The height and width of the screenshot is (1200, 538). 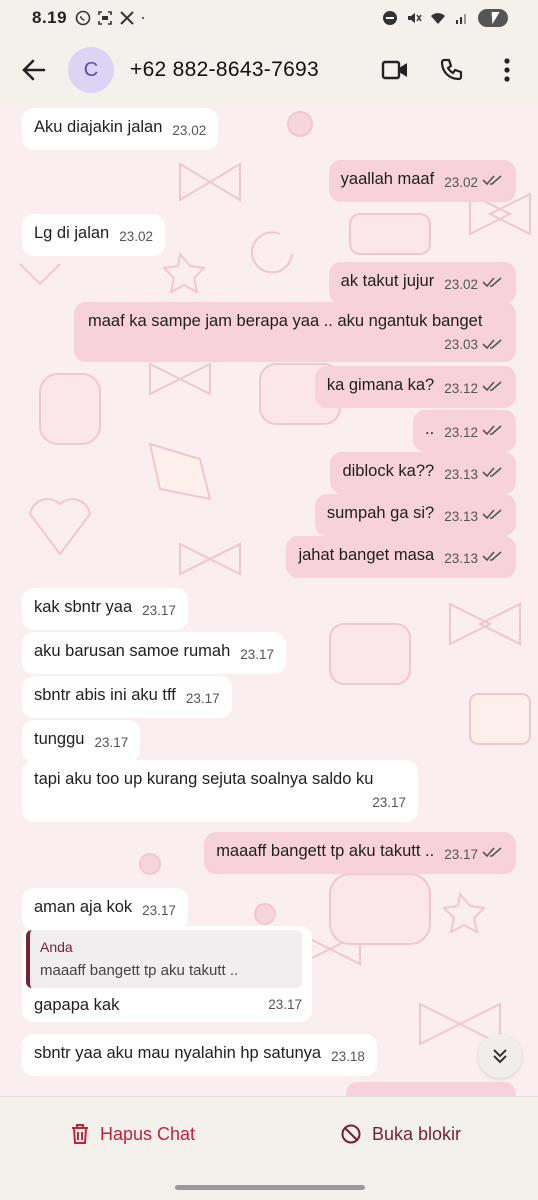 What do you see at coordinates (59, 739) in the screenshot?
I see `message-text: tunggu` at bounding box center [59, 739].